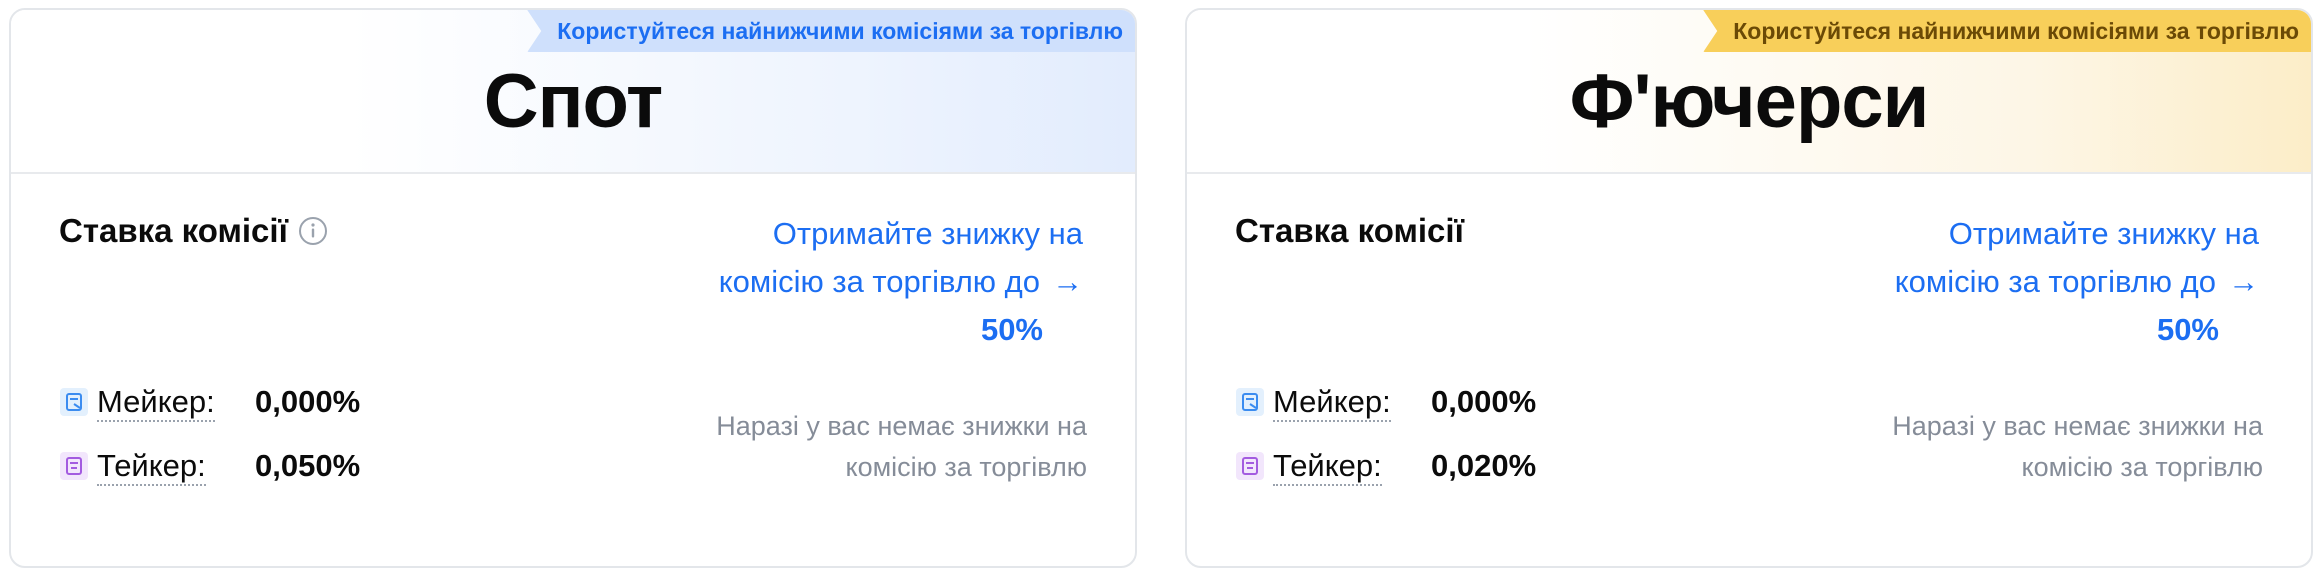  I want to click on taker-fee-value: 0,050%, so click(308, 465).